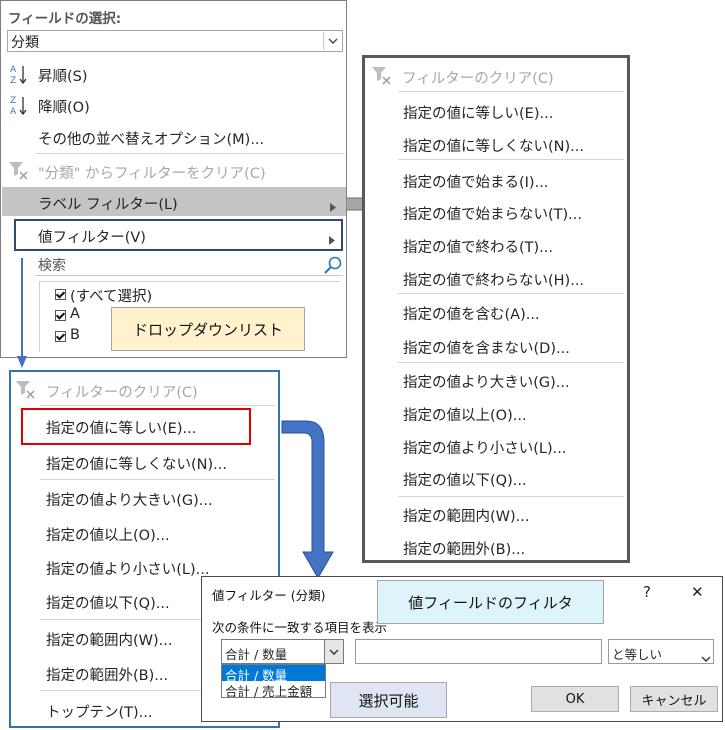  I want to click on list-item: A, so click(75, 314).